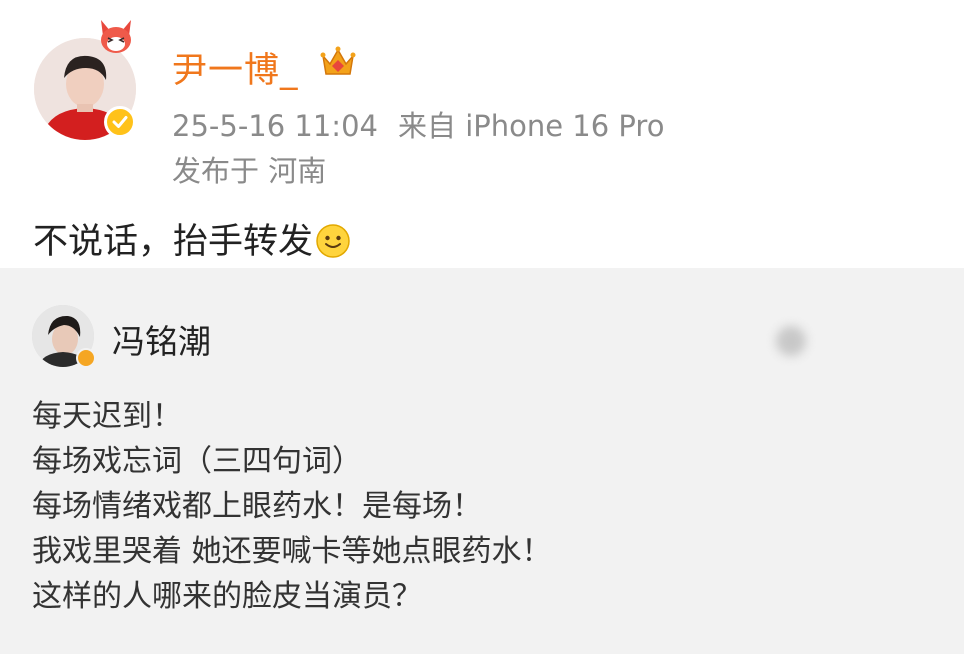 The width and height of the screenshot is (964, 654). Describe the element at coordinates (116, 36) in the screenshot. I see `fox-sticker-icon` at that location.